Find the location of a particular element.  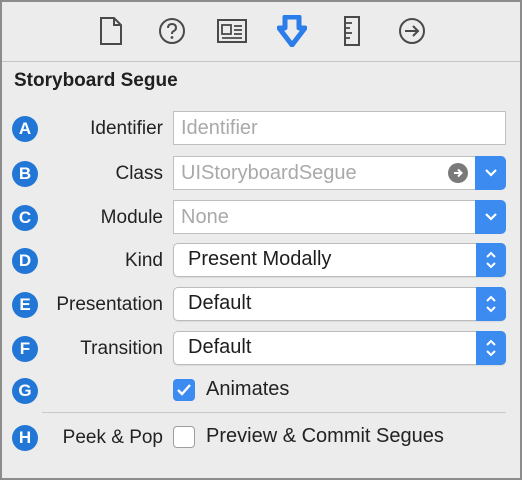

badge-d: D is located at coordinates (25, 261).